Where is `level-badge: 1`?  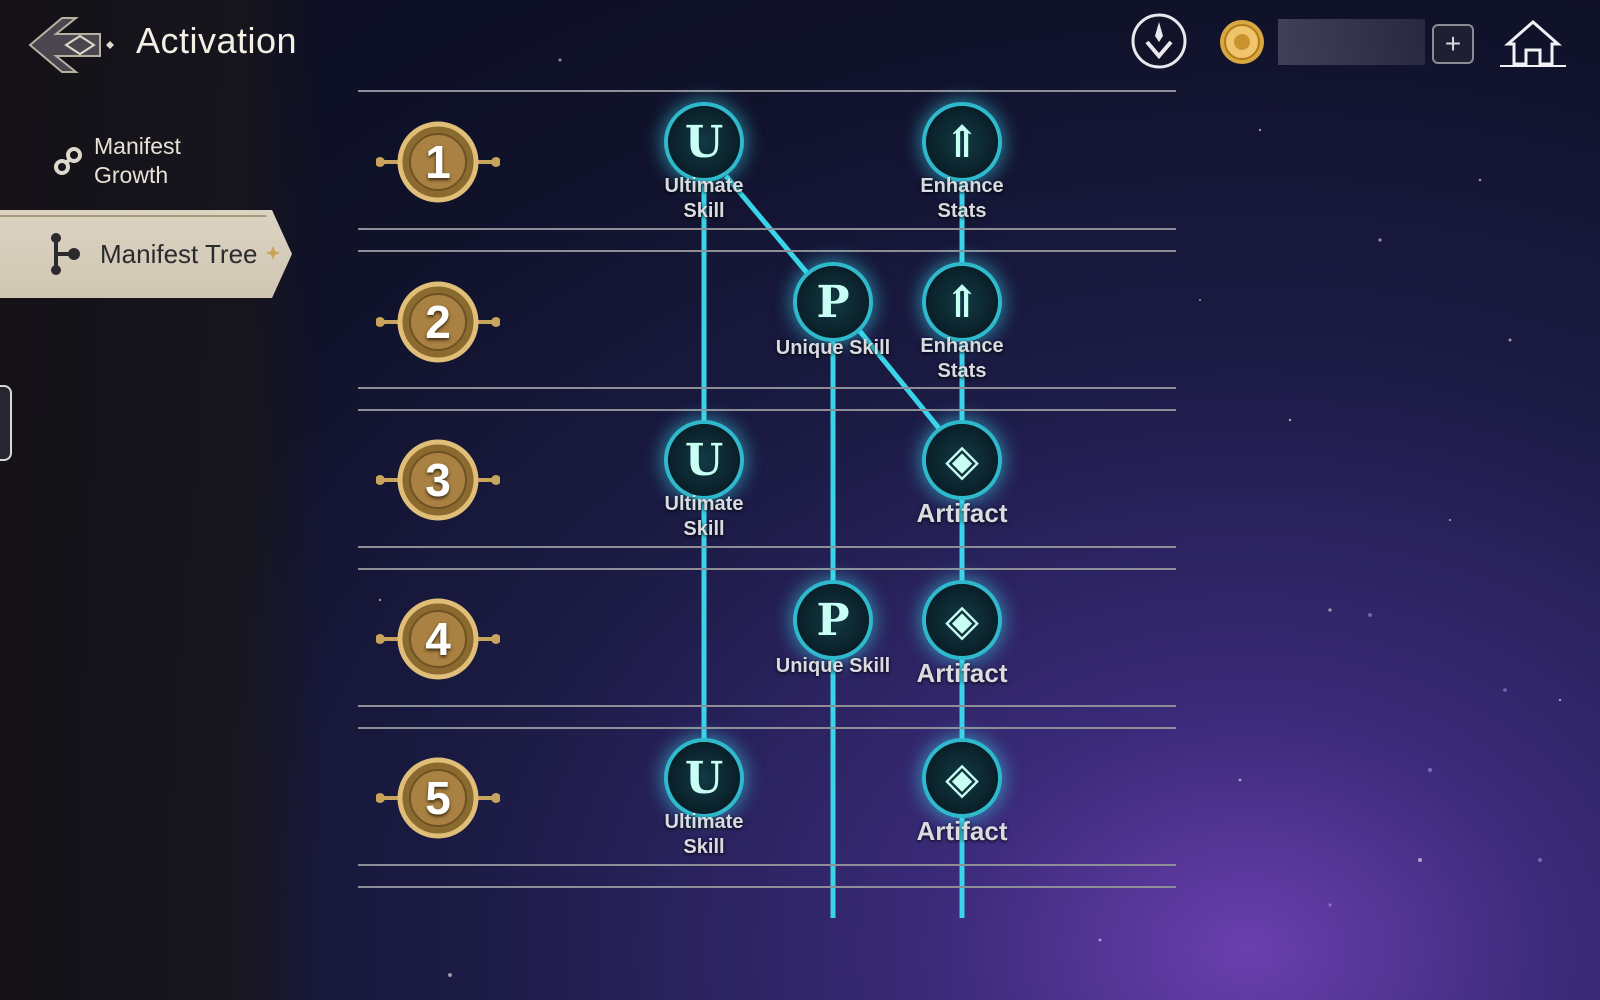 level-badge: 1 is located at coordinates (438, 162).